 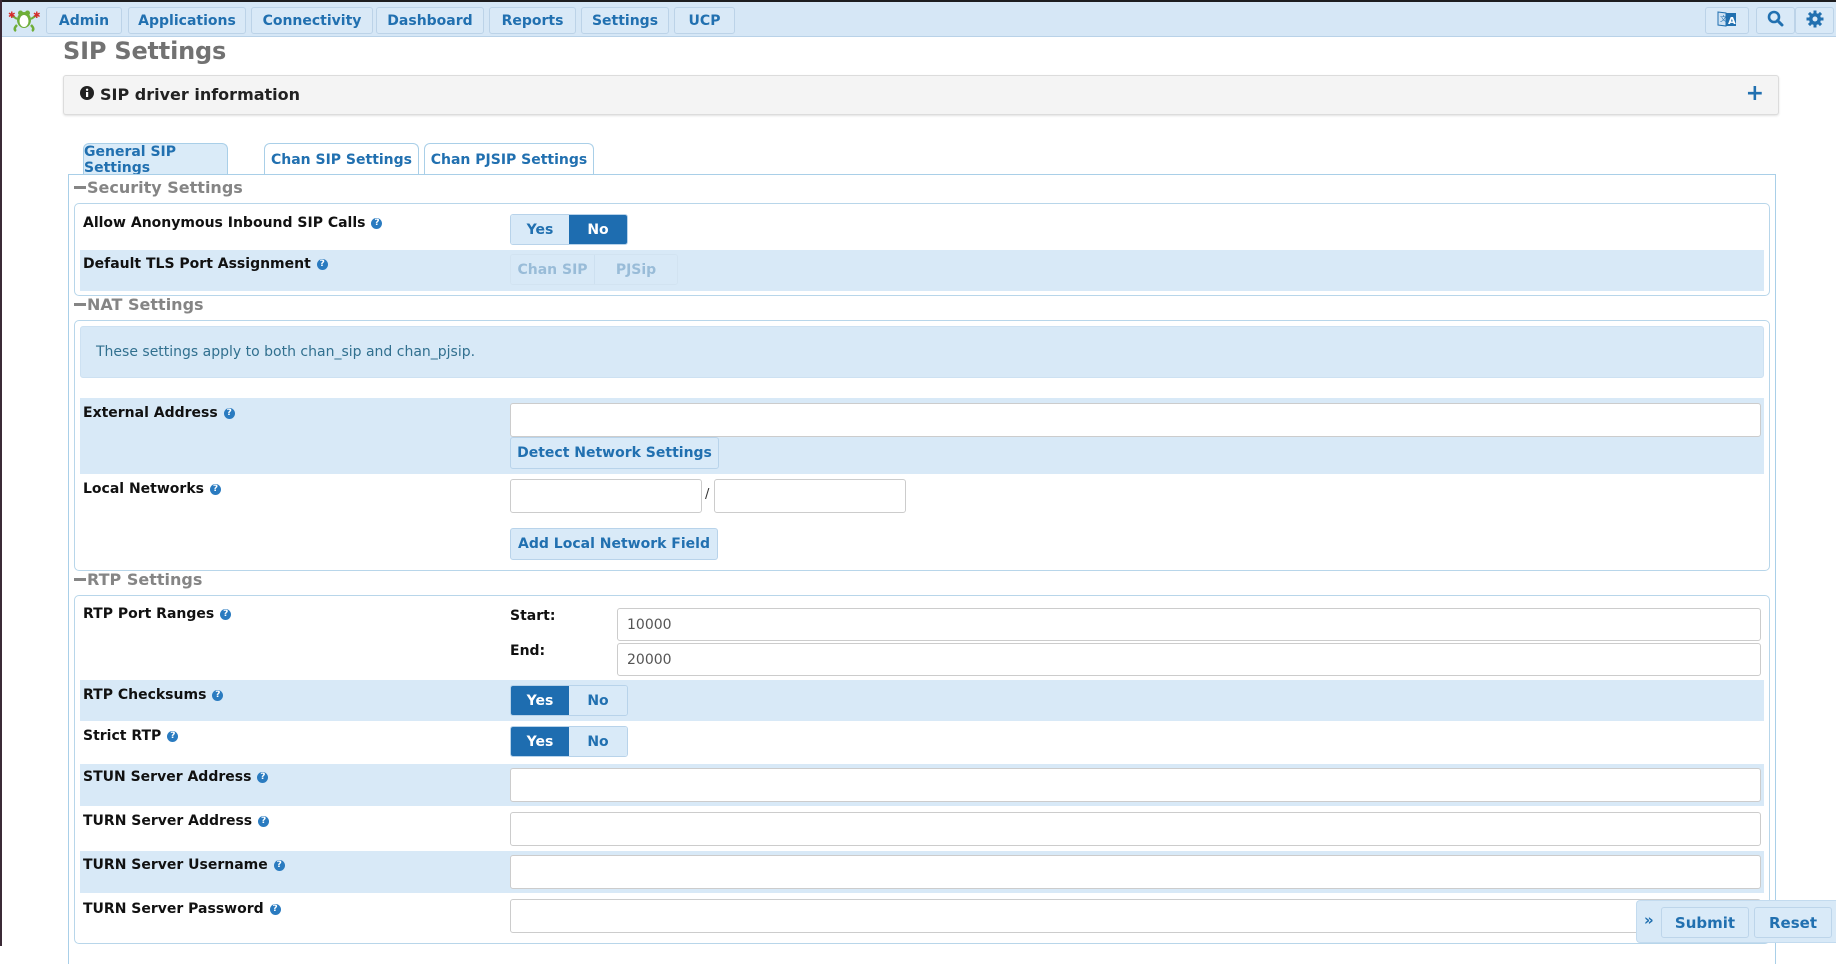 What do you see at coordinates (509, 159) in the screenshot?
I see `tab-chan-pjsip-settings: Chan PJSIP Settings` at bounding box center [509, 159].